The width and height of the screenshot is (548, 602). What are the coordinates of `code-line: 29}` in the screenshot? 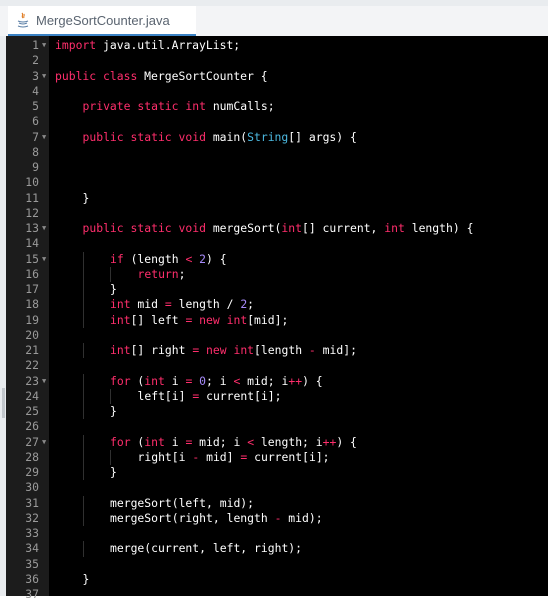 It's located at (277, 472).